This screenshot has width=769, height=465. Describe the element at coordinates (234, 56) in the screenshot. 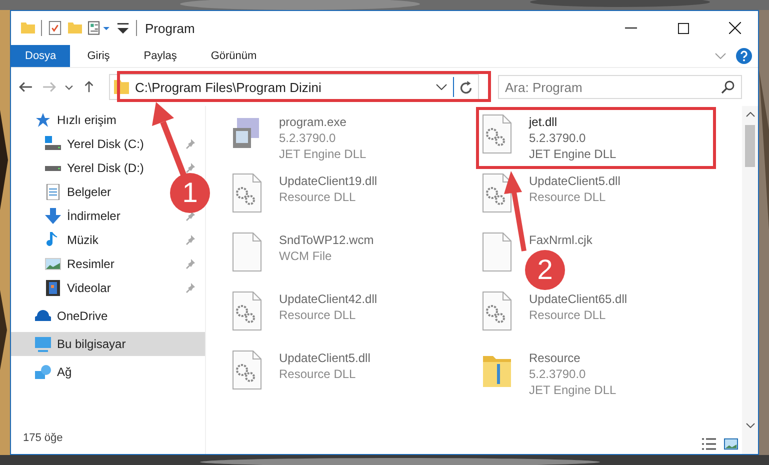

I see `ribbon-tab: Görünüm` at that location.